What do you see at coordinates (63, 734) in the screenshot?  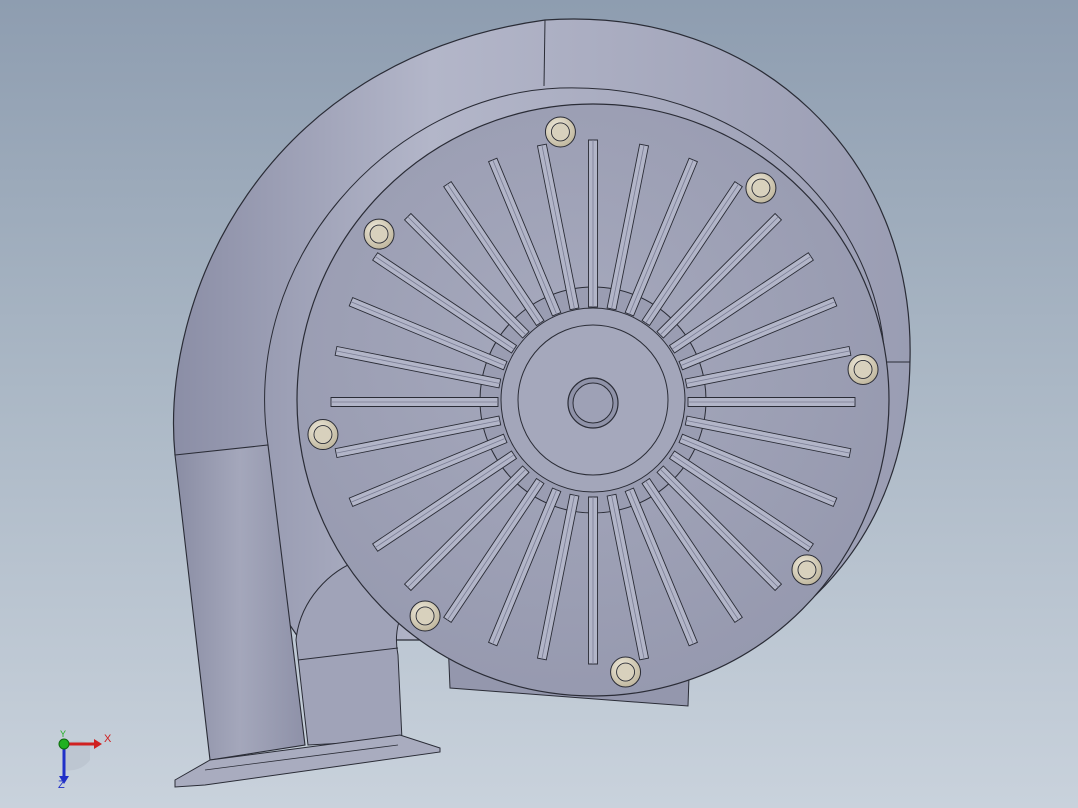 I see `triad-y-label: Y` at bounding box center [63, 734].